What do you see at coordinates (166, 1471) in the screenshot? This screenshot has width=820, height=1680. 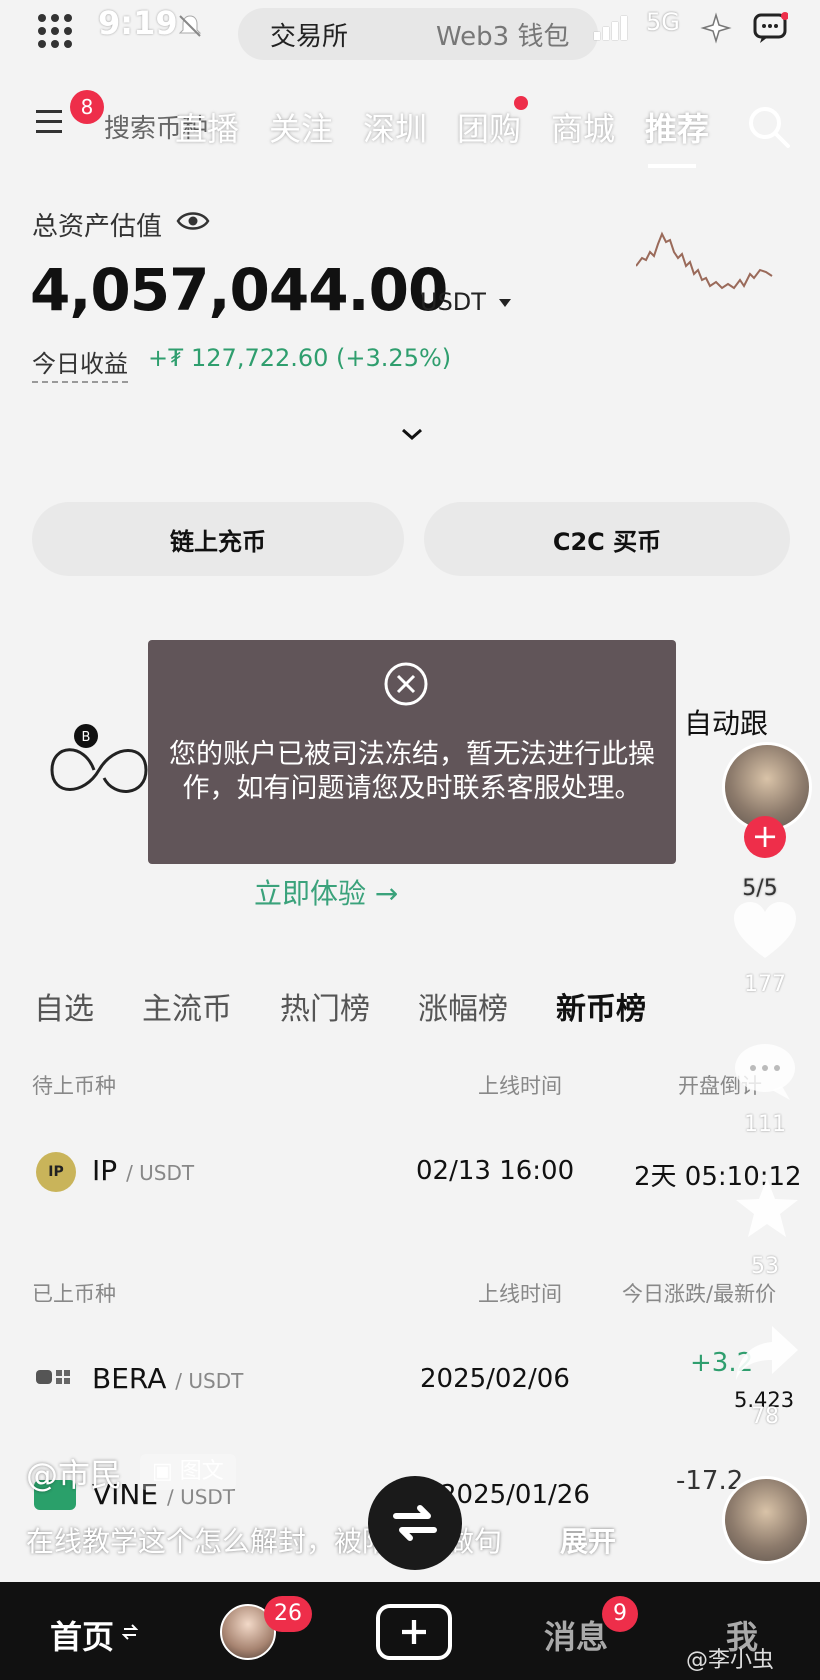 I see `image-post-icon: ▣` at bounding box center [166, 1471].